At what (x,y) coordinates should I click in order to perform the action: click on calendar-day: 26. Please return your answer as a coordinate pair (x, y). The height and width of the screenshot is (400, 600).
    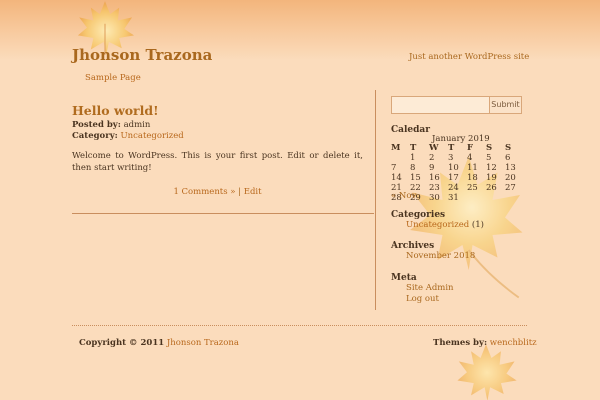
    Looking at the image, I should click on (491, 188).